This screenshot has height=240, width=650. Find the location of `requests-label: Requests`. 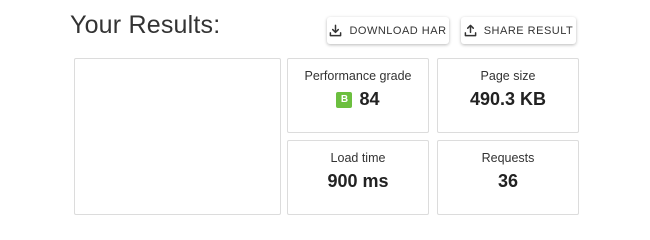

requests-label: Requests is located at coordinates (508, 158).